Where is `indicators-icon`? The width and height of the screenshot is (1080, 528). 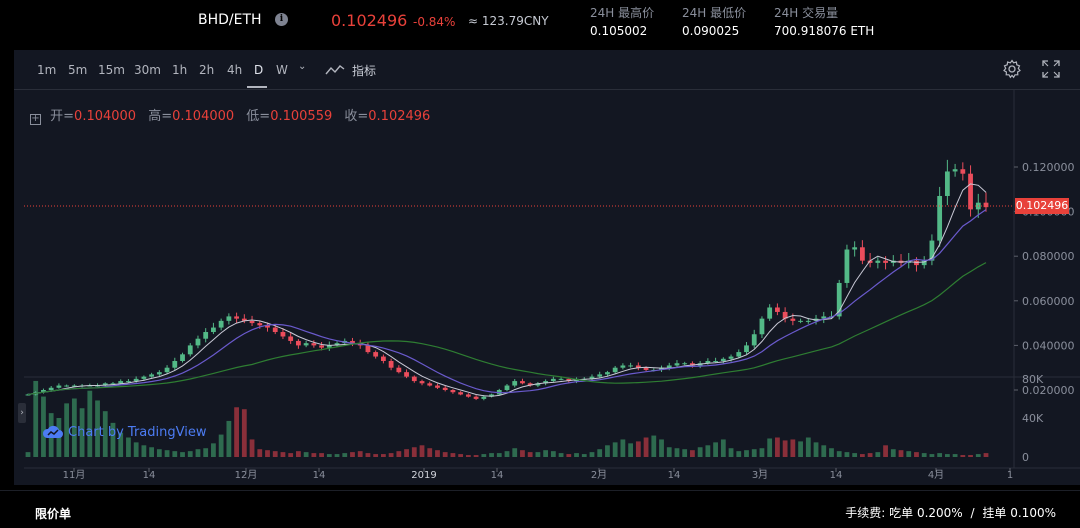 indicators-icon is located at coordinates (335, 71).